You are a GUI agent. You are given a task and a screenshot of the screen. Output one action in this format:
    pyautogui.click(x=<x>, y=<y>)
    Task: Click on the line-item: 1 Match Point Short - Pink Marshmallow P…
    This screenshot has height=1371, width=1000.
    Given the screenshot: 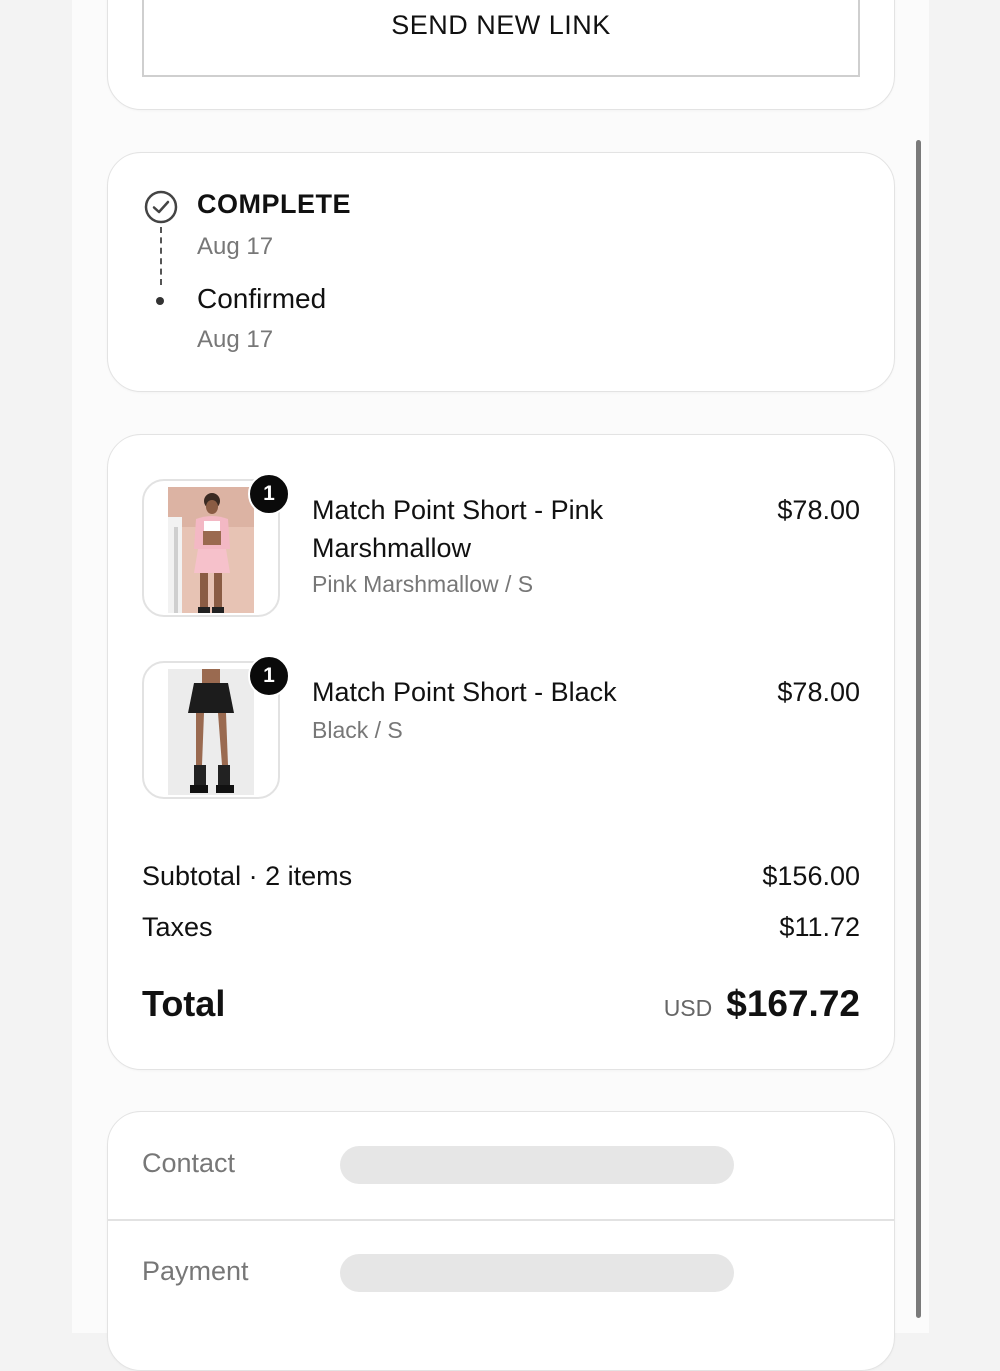 What is the action you would take?
    pyautogui.click(x=501, y=546)
    